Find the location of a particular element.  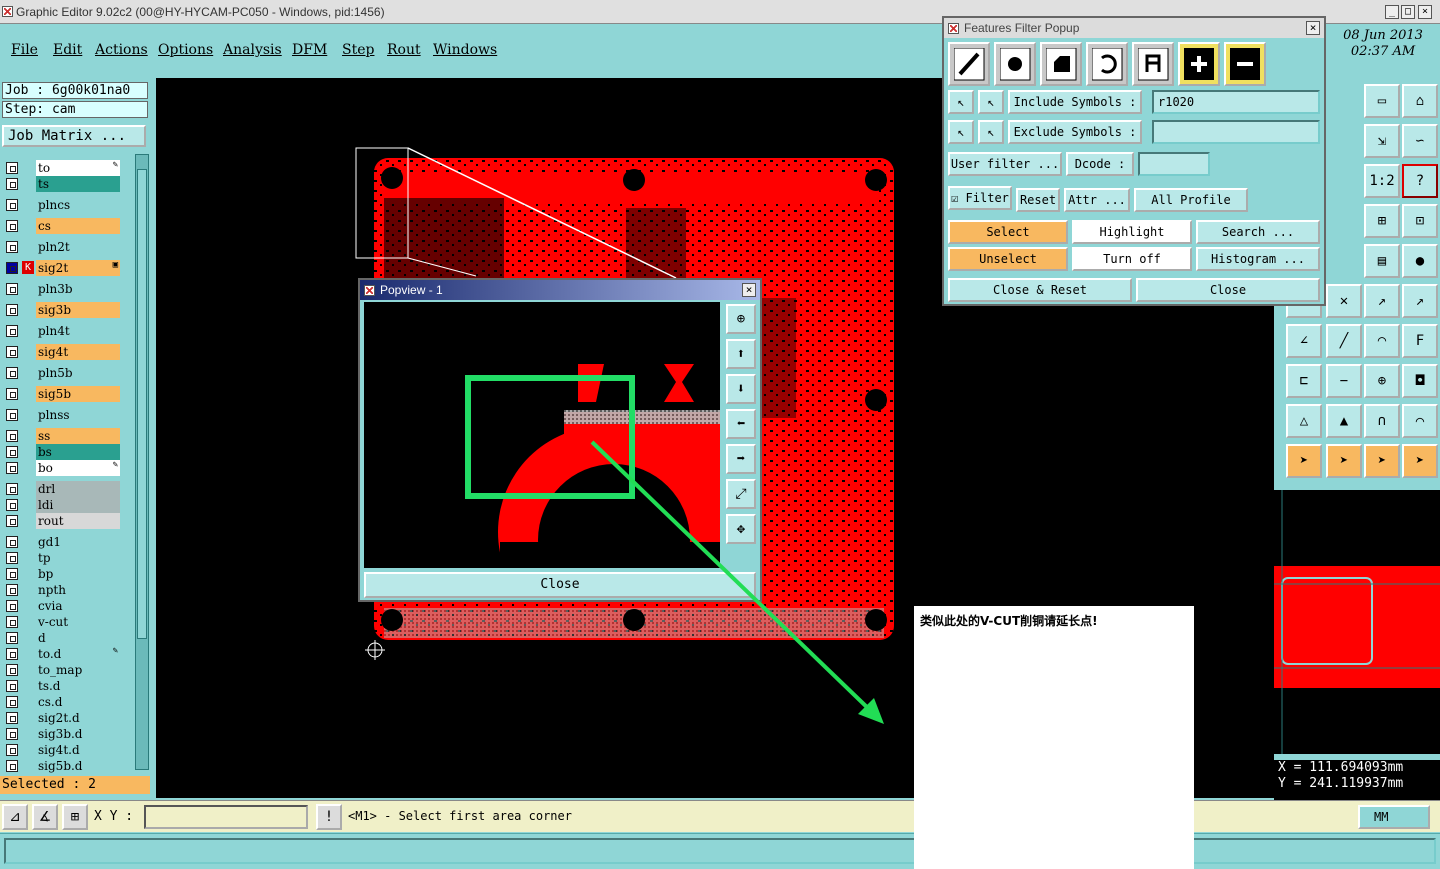

layer-row: to.d ✎ is located at coordinates (62, 654).